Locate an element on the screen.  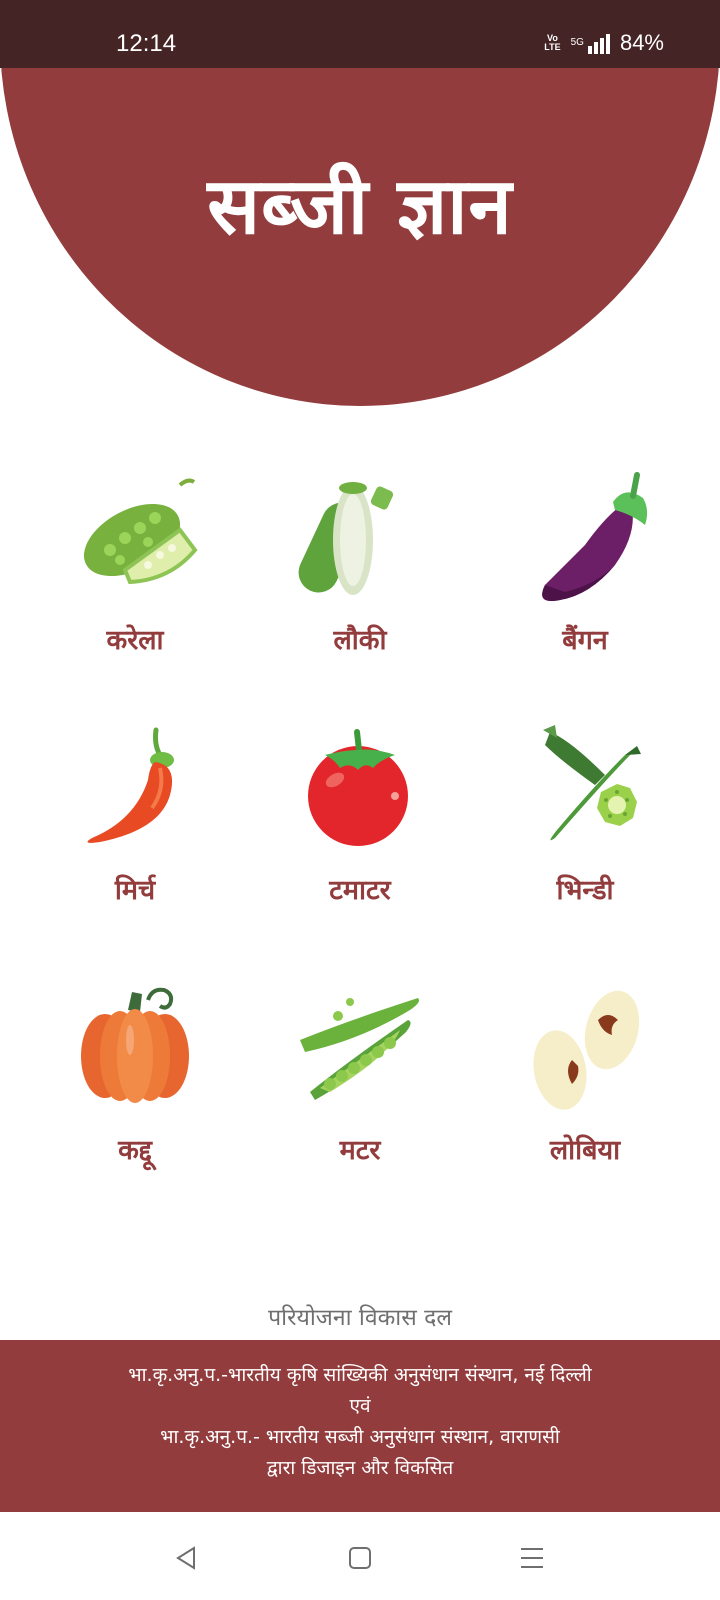
tile-tomato: टमाटर is located at coordinates (360, 840).